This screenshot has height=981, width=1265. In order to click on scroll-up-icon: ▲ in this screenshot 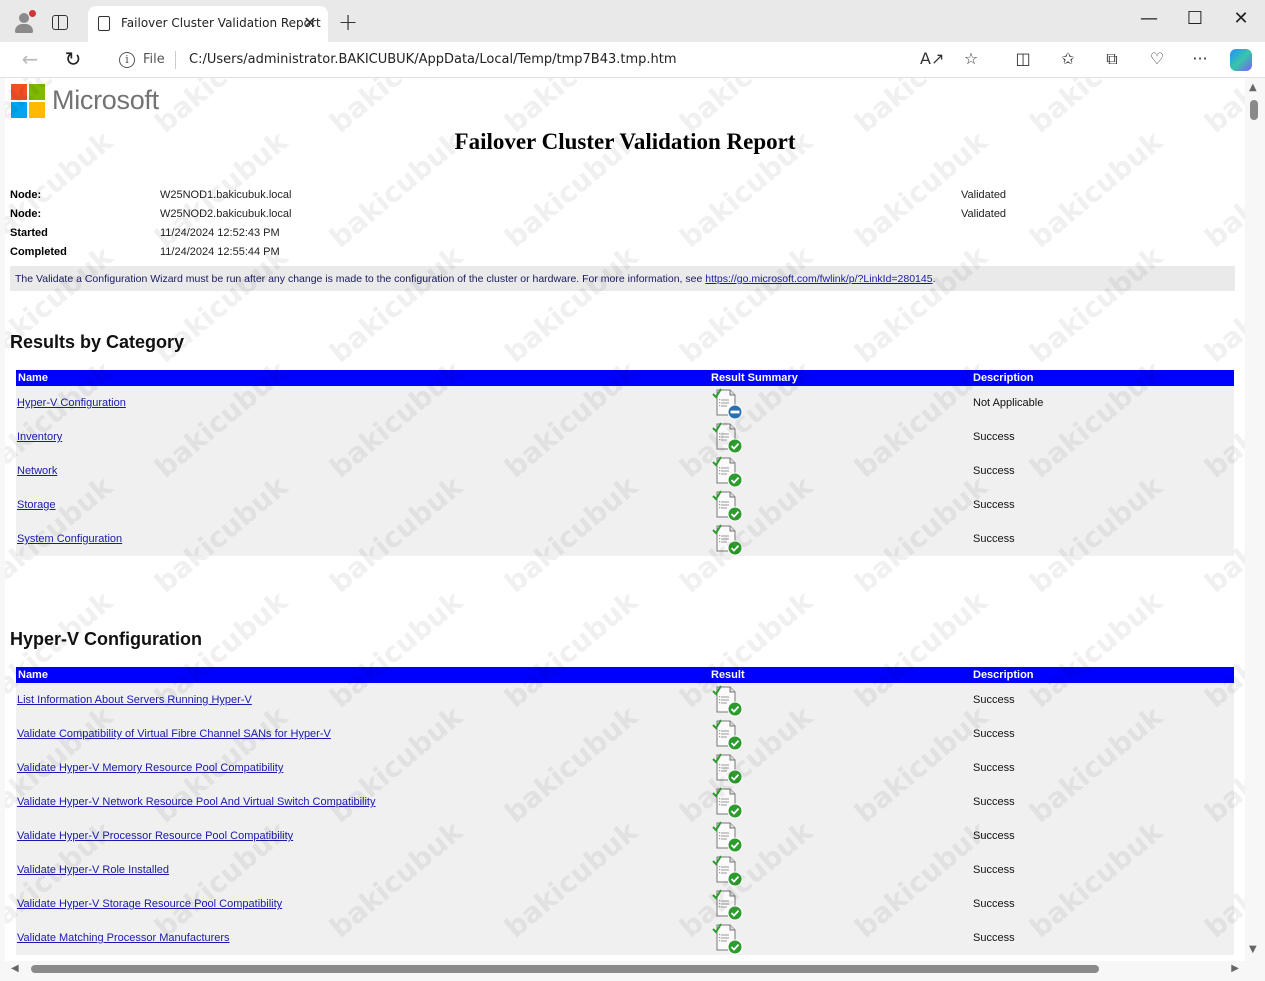, I will do `click(1253, 87)`.